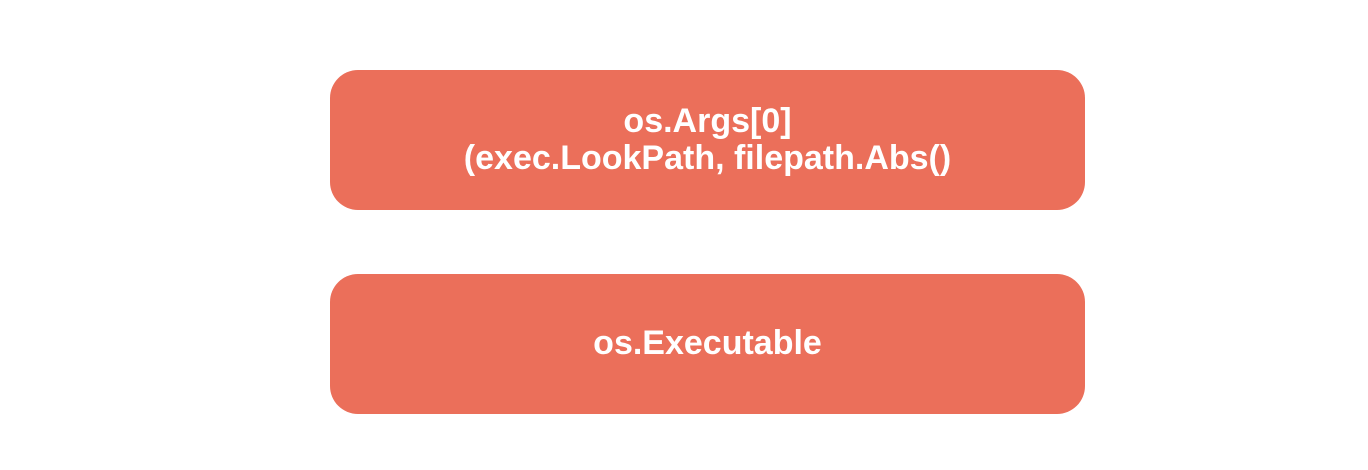 This screenshot has width=1368, height=470. Describe the element at coordinates (707, 120) in the screenshot. I see `box-os-args-line-1: os.Args[0]` at that location.